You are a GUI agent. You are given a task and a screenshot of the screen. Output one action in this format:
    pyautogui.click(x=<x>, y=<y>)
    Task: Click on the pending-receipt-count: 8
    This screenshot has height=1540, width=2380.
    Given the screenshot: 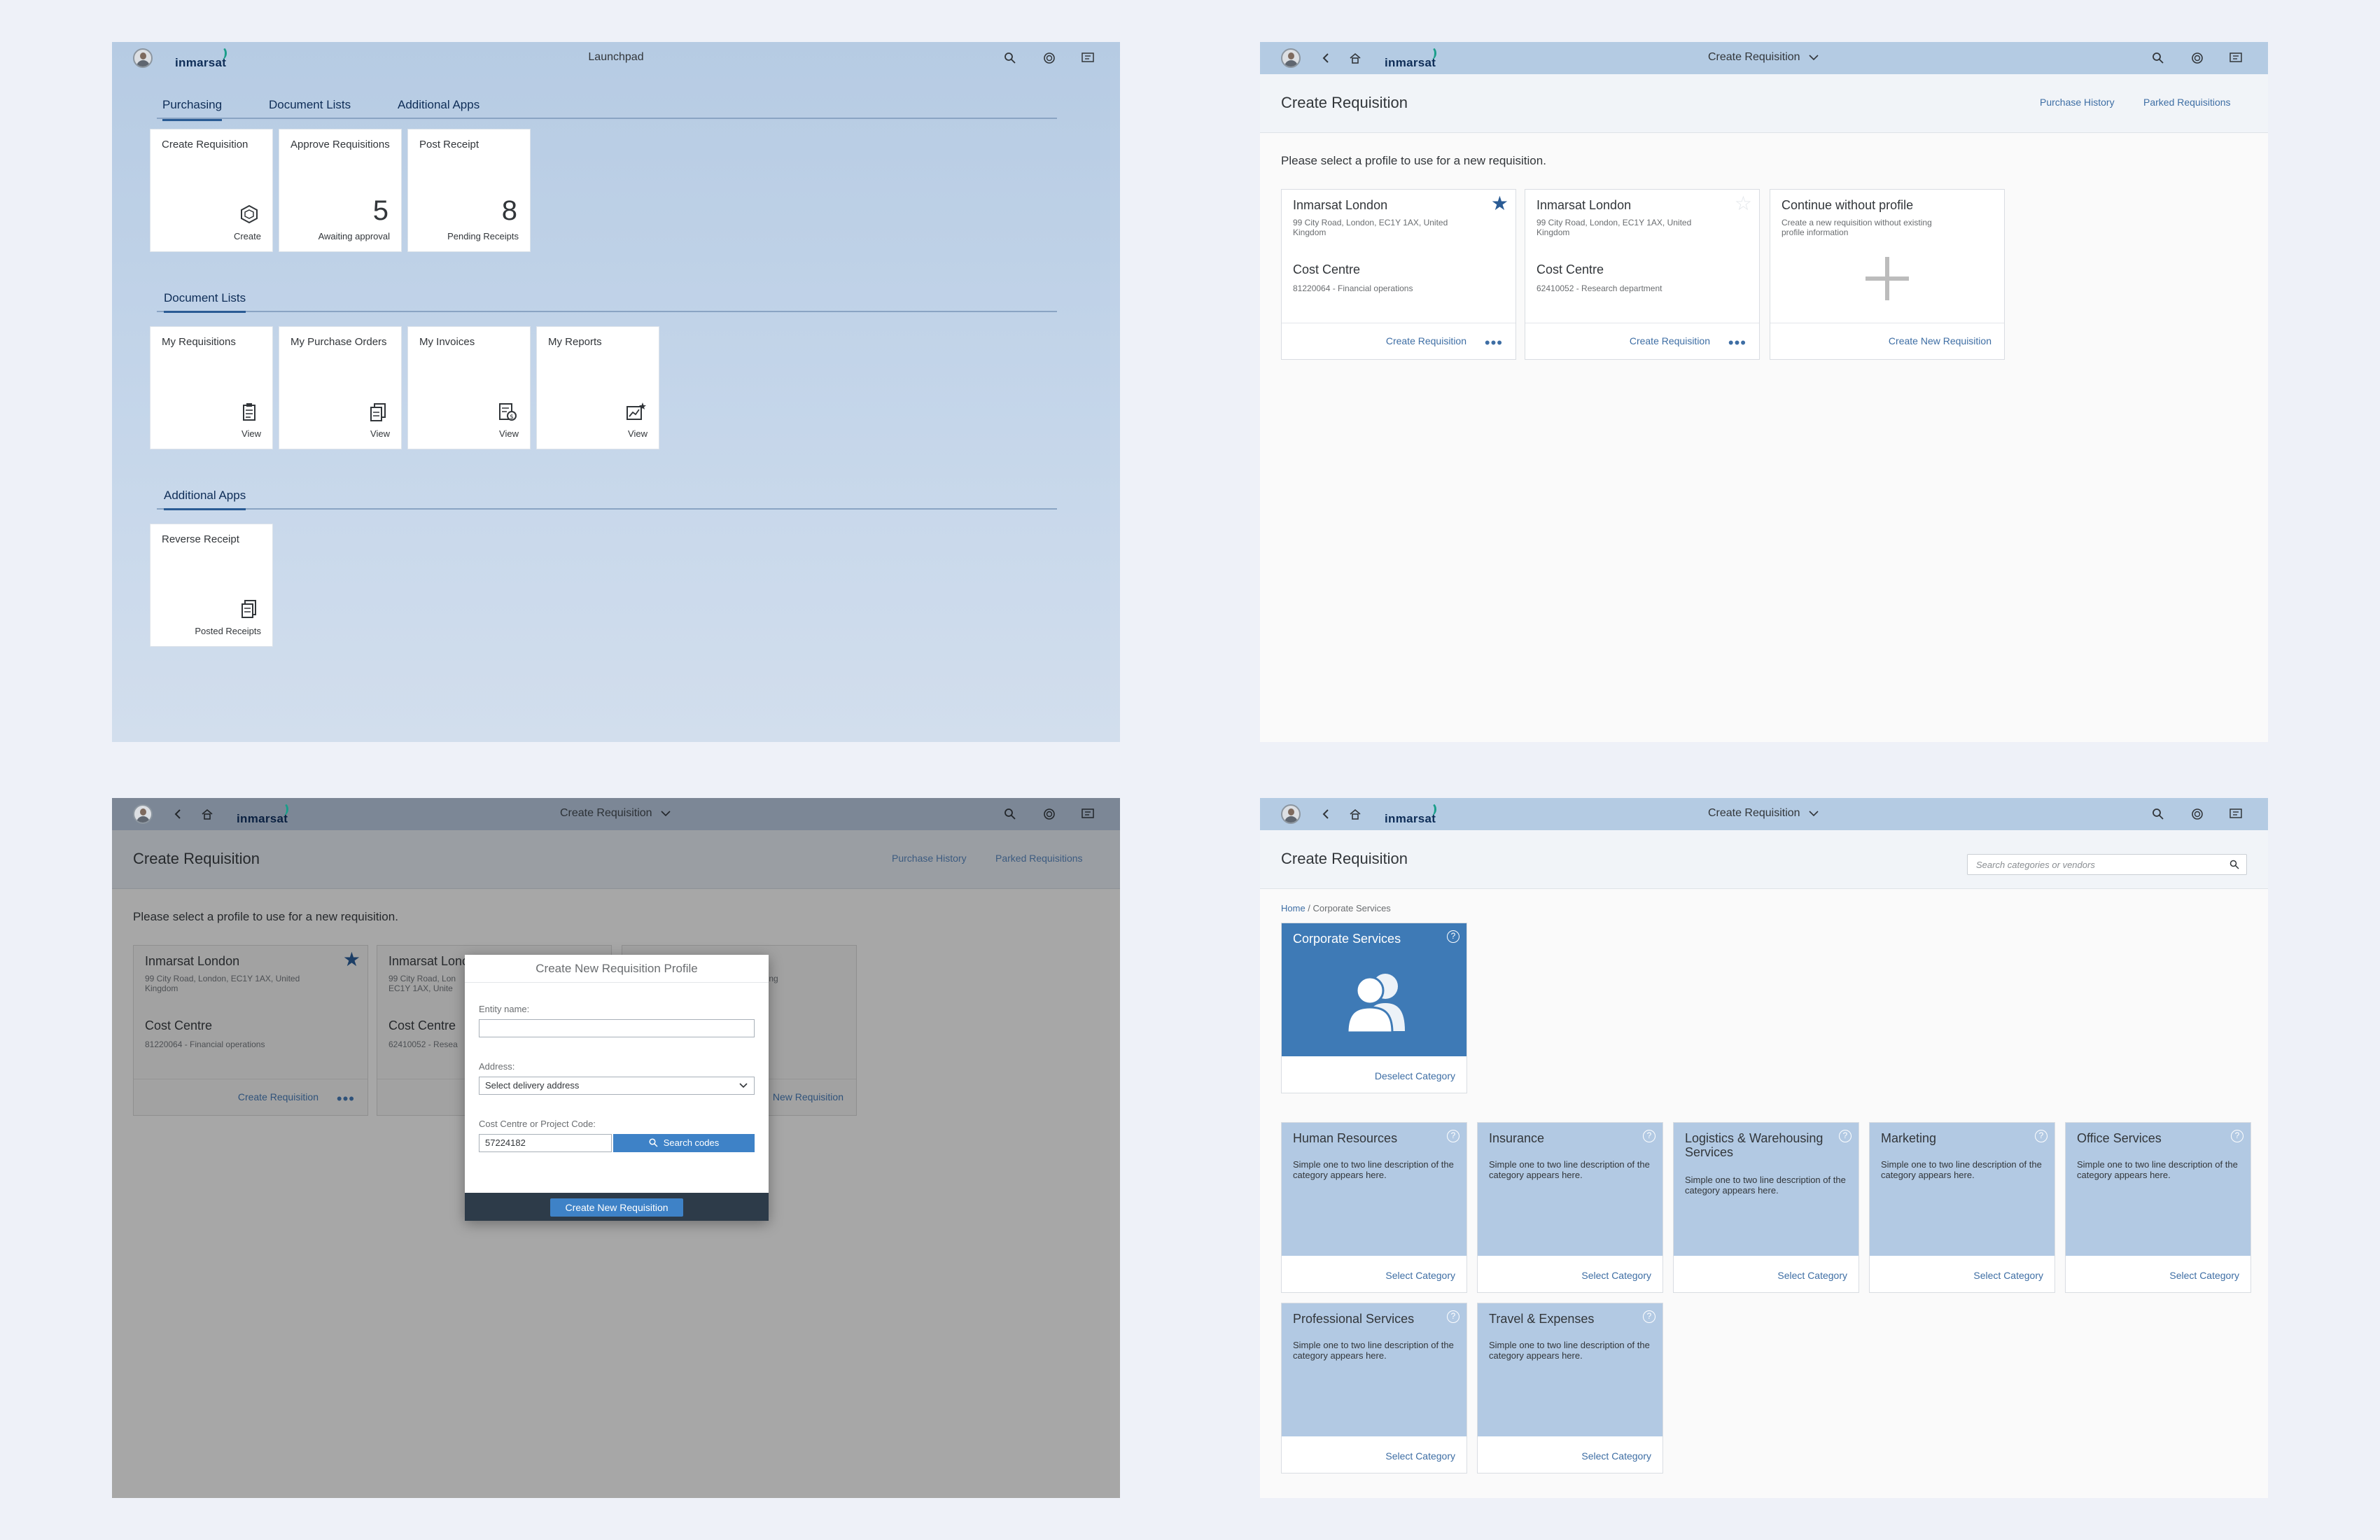 What is the action you would take?
    pyautogui.click(x=509, y=210)
    